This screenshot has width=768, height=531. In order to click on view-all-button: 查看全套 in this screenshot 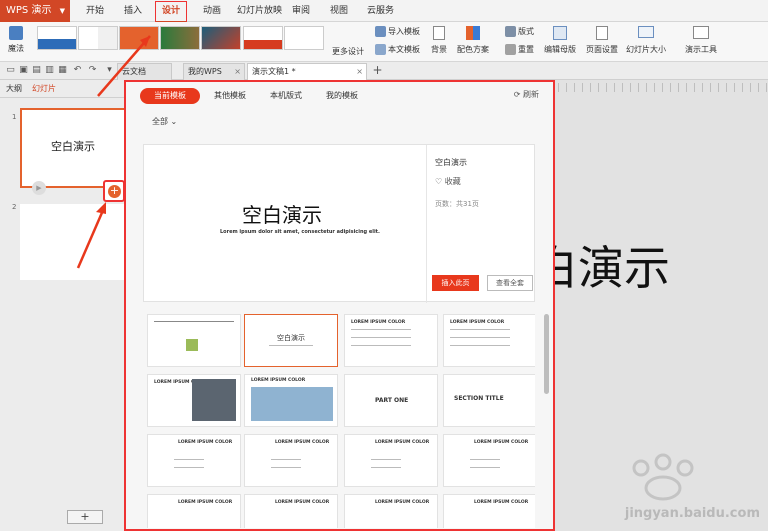, I will do `click(510, 283)`.